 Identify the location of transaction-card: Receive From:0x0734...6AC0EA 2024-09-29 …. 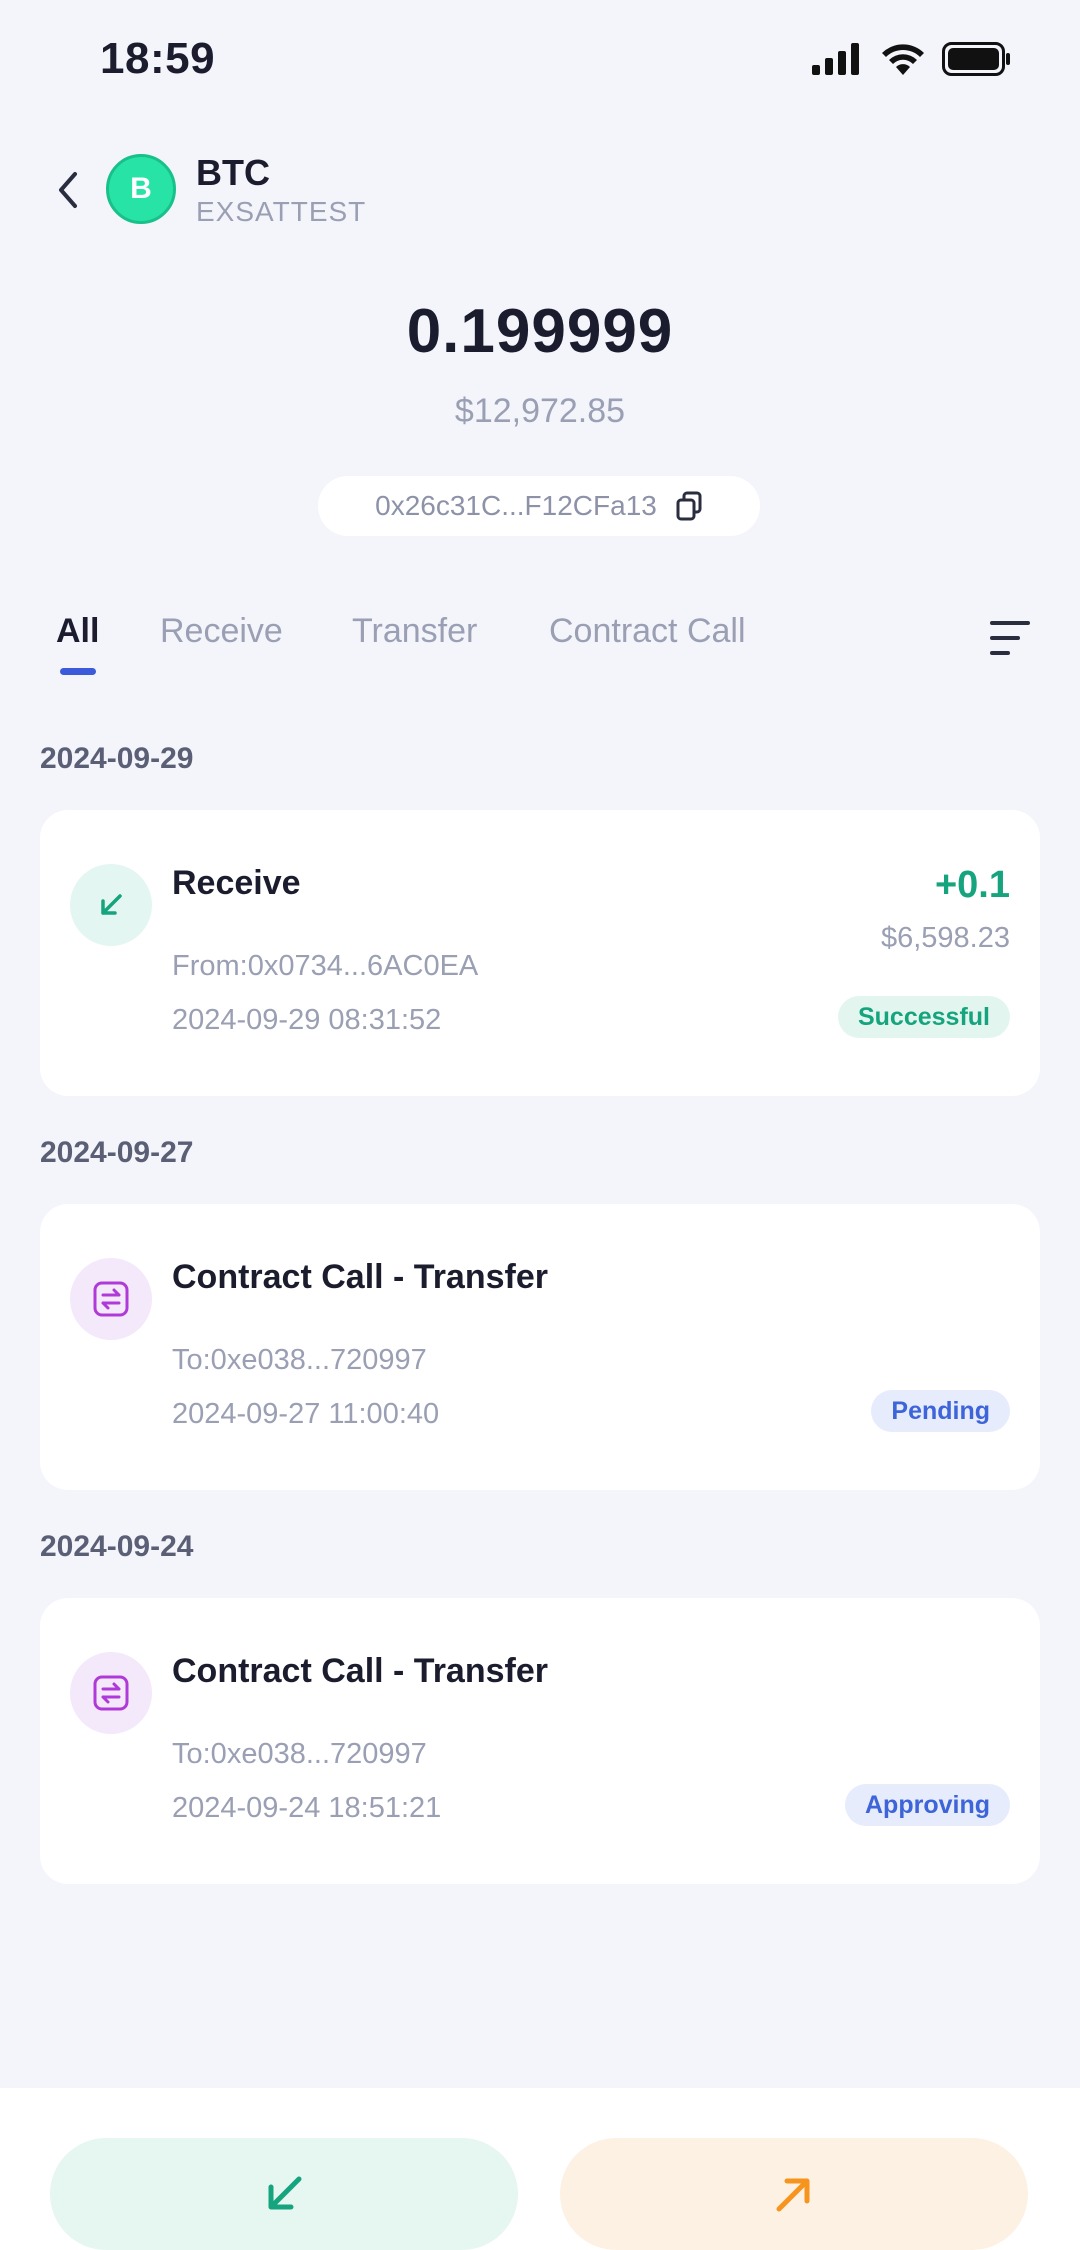
(540, 953).